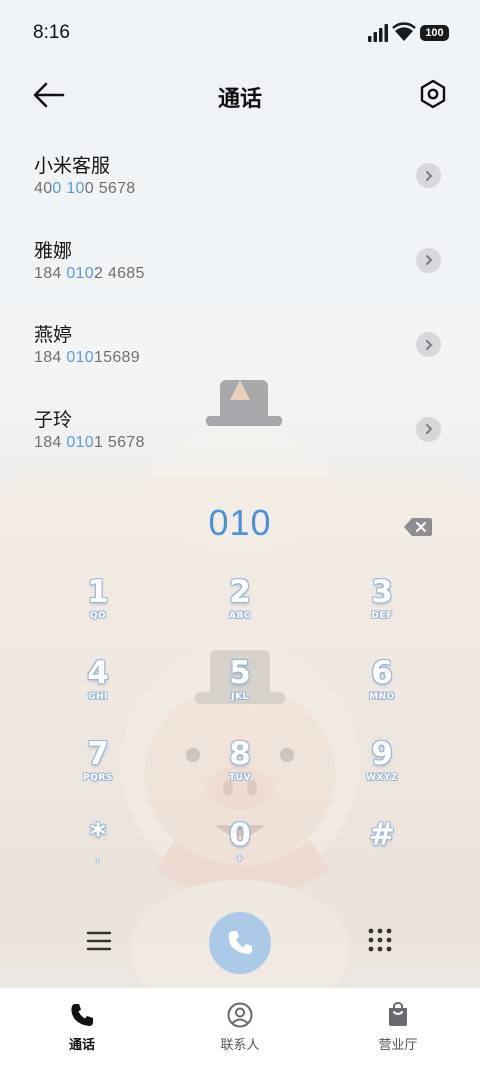 This screenshot has width=480, height=1067. What do you see at coordinates (87, 357) in the screenshot?
I see `contact-number: 184 01015689` at bounding box center [87, 357].